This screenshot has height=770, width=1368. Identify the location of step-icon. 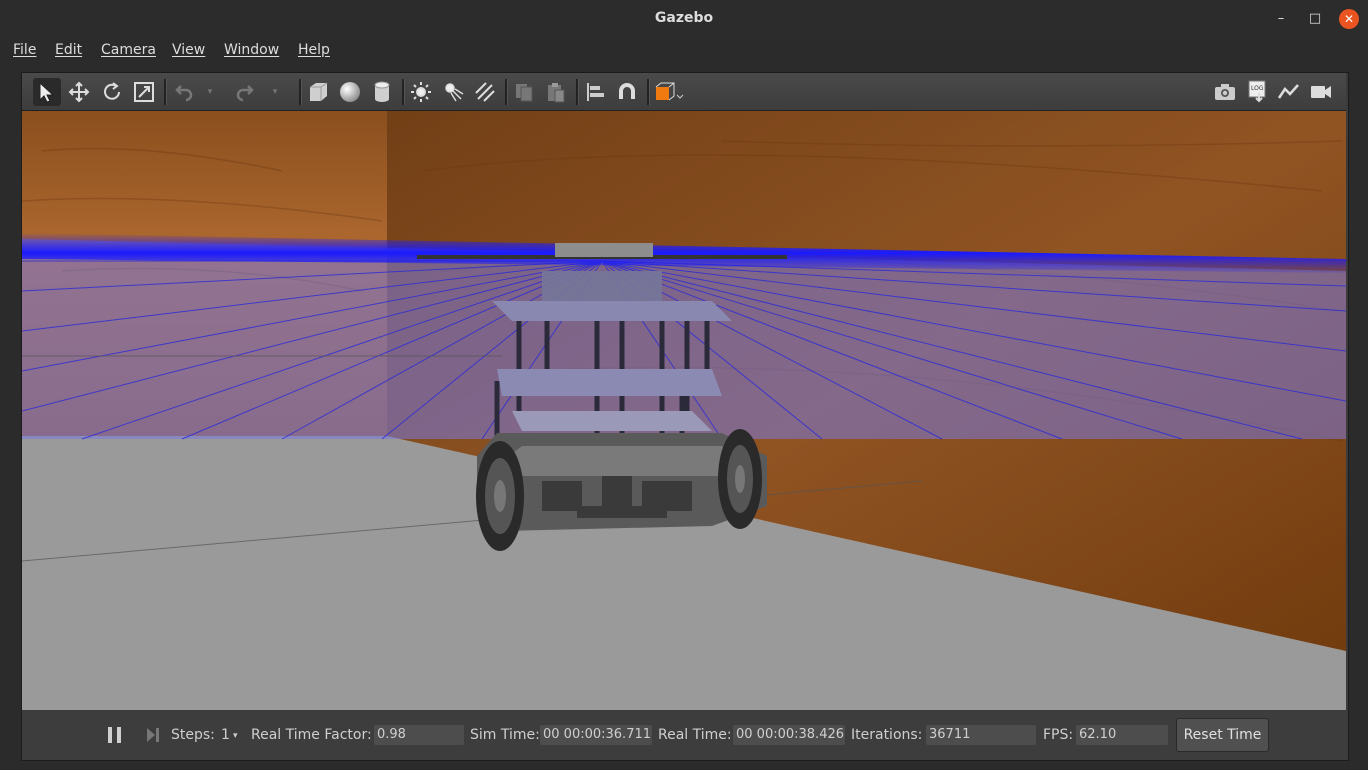
(153, 735).